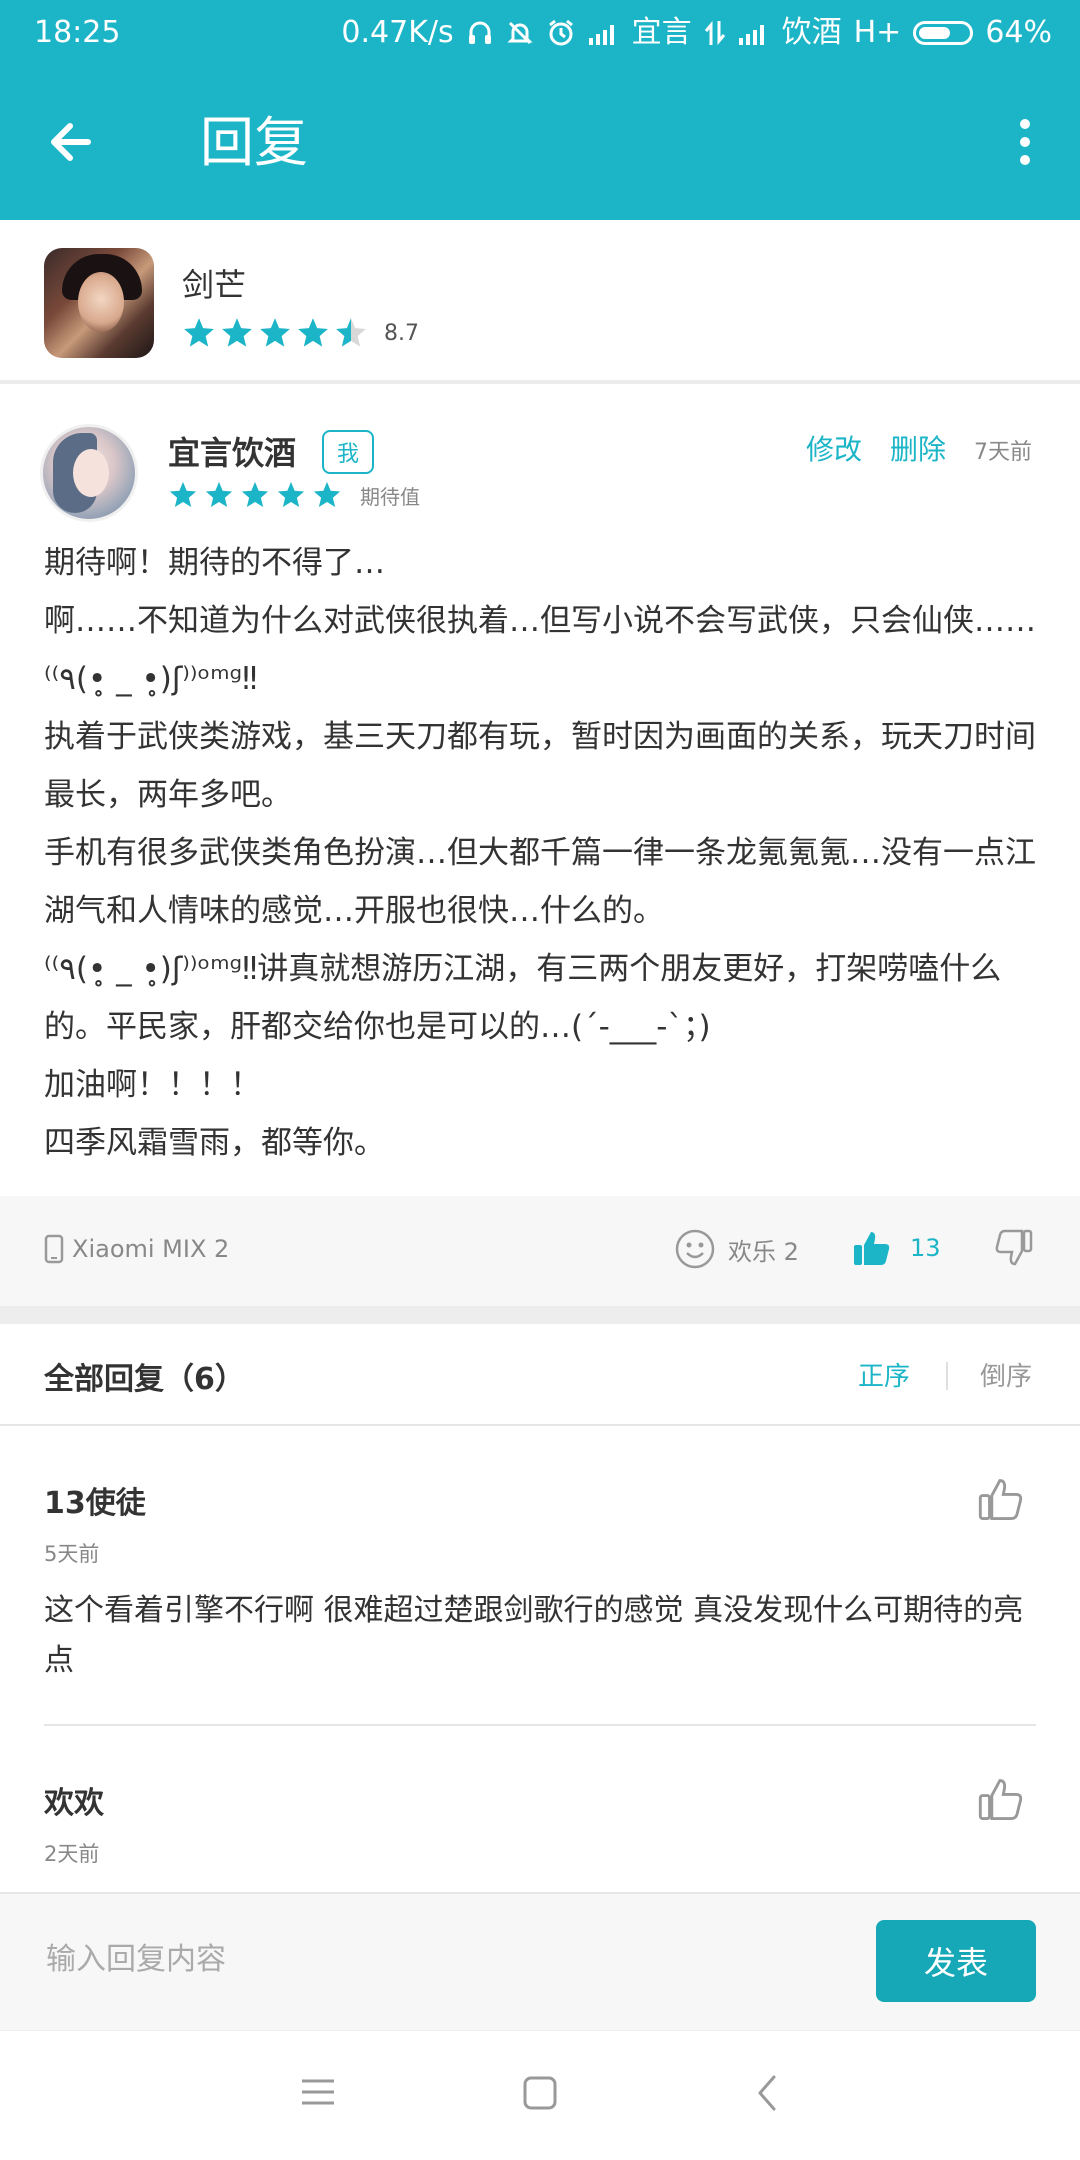  What do you see at coordinates (540, 1810) in the screenshot?
I see `reply-item: 欢欢 2天前` at bounding box center [540, 1810].